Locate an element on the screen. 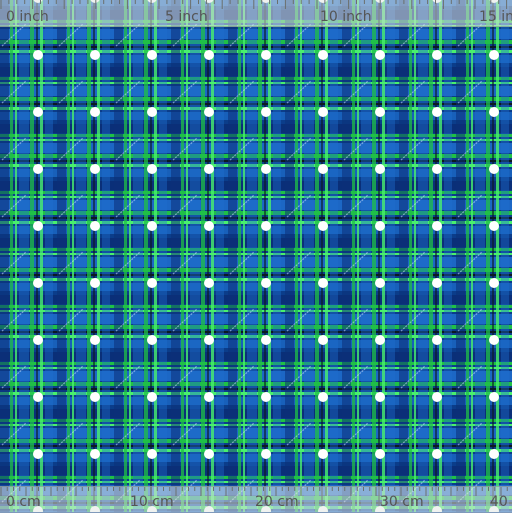 This screenshot has height=513, width=512. ruler-label-0-cm: 0 cm is located at coordinates (23, 502).